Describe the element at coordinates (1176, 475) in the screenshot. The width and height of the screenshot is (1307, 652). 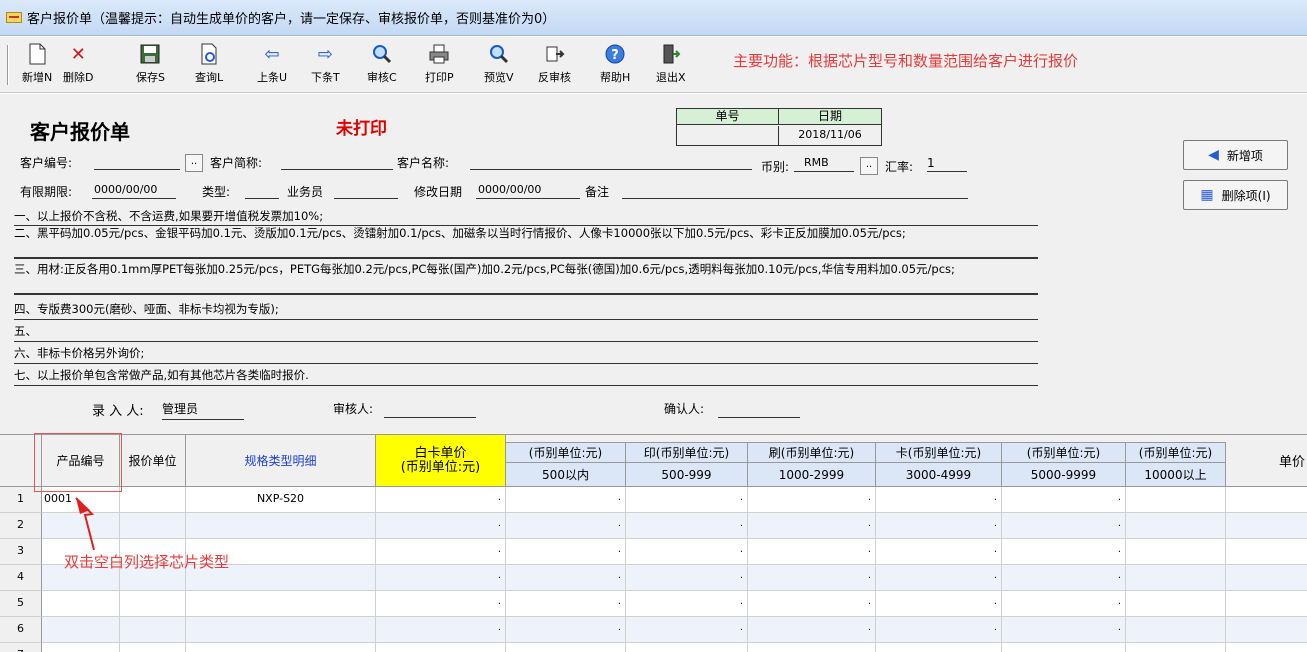
I see `qty-col6-bottom: 10000以上` at that location.